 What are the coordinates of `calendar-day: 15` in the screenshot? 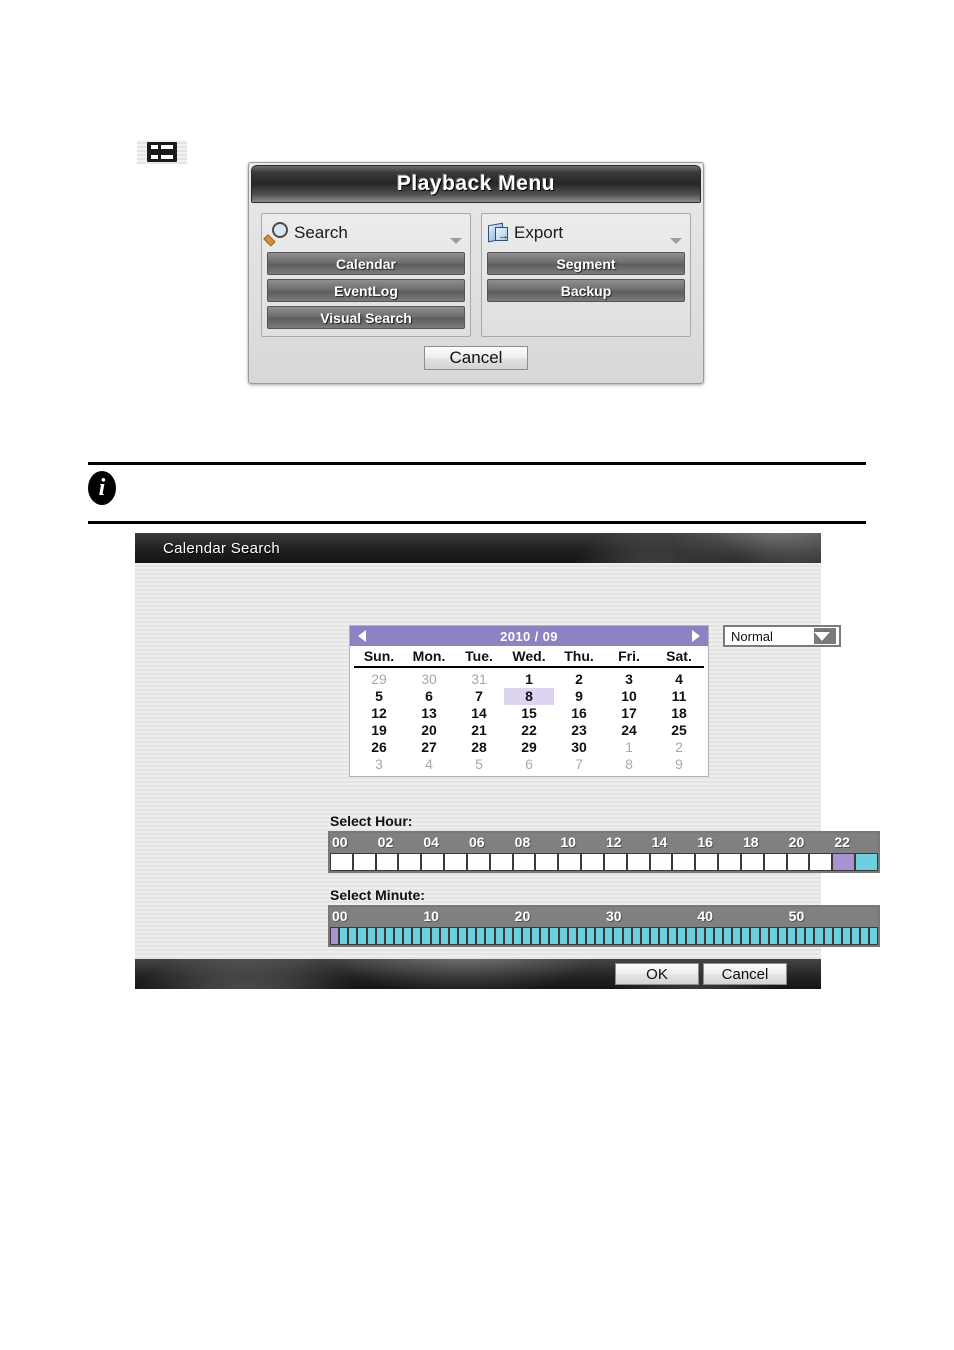 It's located at (529, 713).